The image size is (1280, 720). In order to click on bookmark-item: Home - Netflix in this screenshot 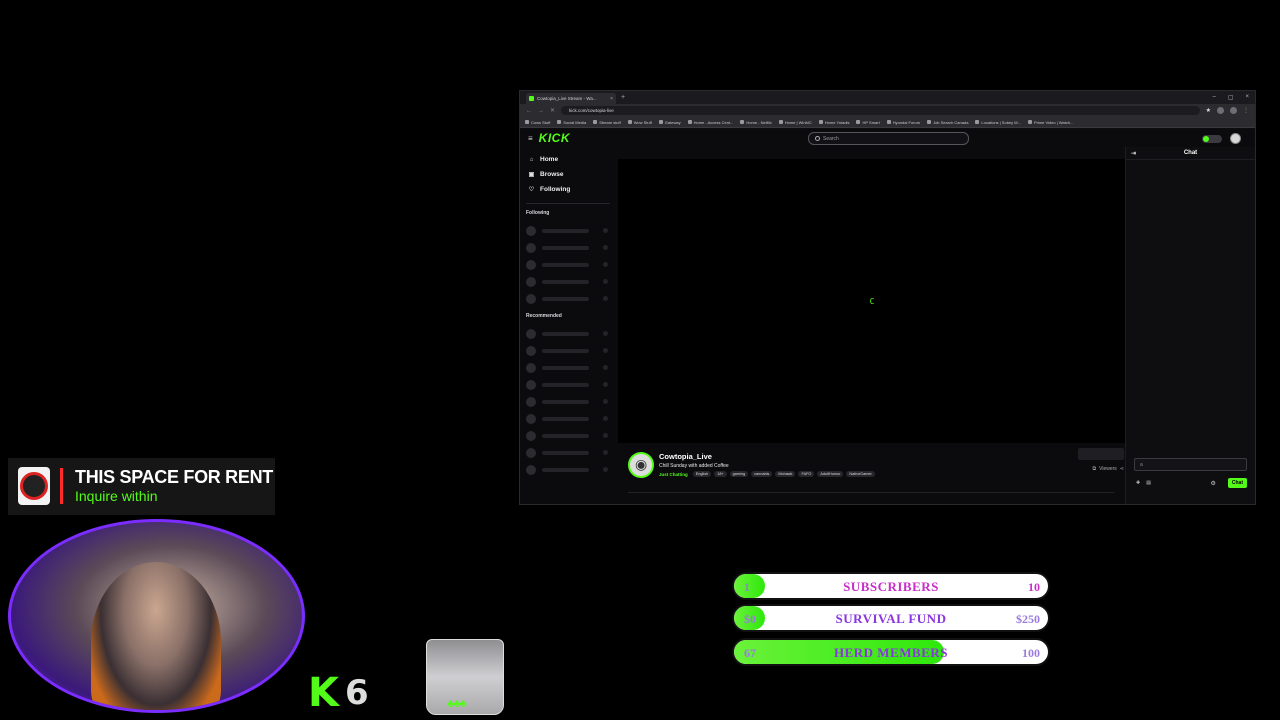, I will do `click(756, 122)`.